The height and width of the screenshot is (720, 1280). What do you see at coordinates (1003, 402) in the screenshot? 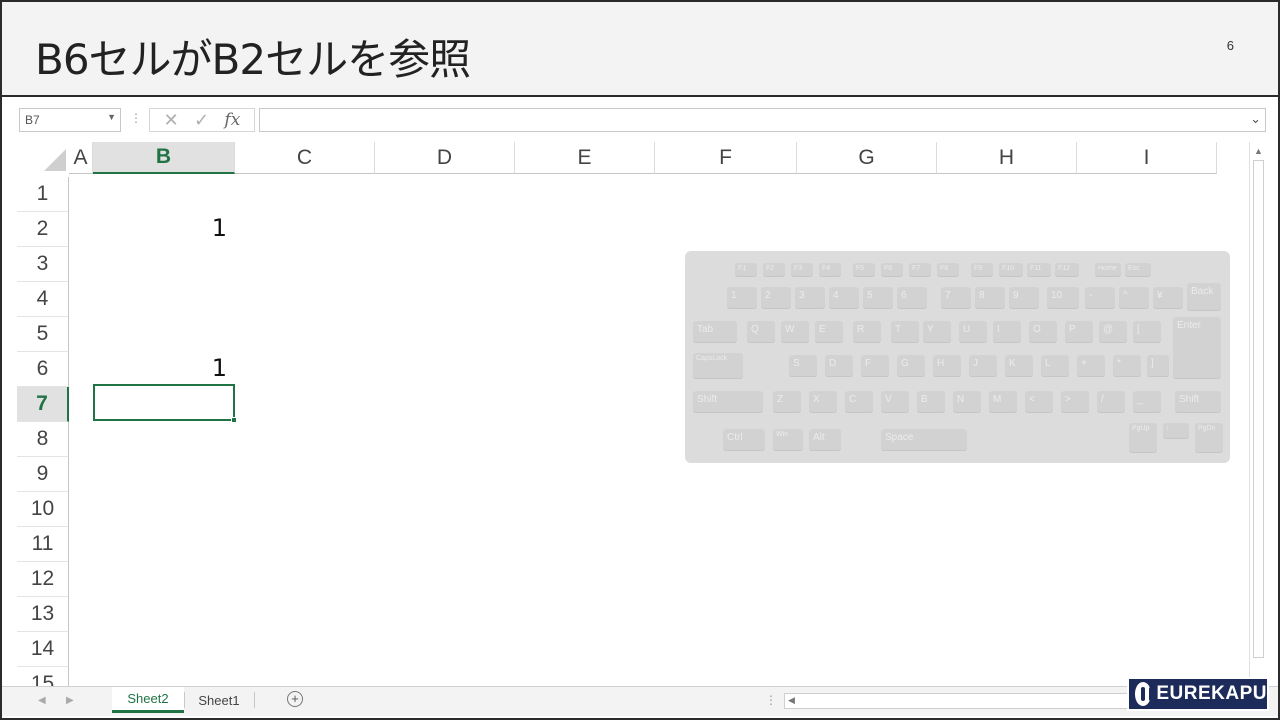
I see `key-m: M` at bounding box center [1003, 402].